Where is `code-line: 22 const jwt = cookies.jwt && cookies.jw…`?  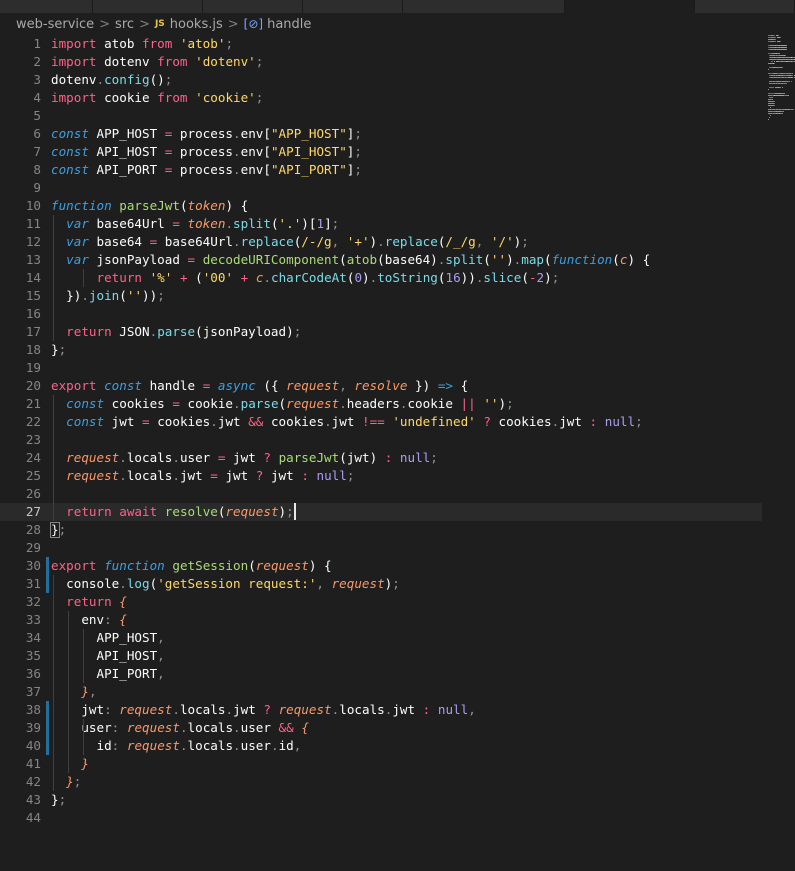
code-line: 22 const jwt = cookies.jwt && cookies.jw… is located at coordinates (381, 422).